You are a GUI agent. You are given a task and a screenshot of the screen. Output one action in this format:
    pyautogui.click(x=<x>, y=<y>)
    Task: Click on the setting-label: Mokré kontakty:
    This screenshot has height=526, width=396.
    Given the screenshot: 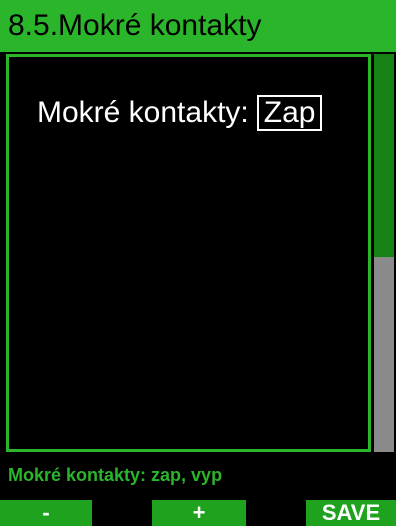 What is the action you would take?
    pyautogui.click(x=143, y=112)
    